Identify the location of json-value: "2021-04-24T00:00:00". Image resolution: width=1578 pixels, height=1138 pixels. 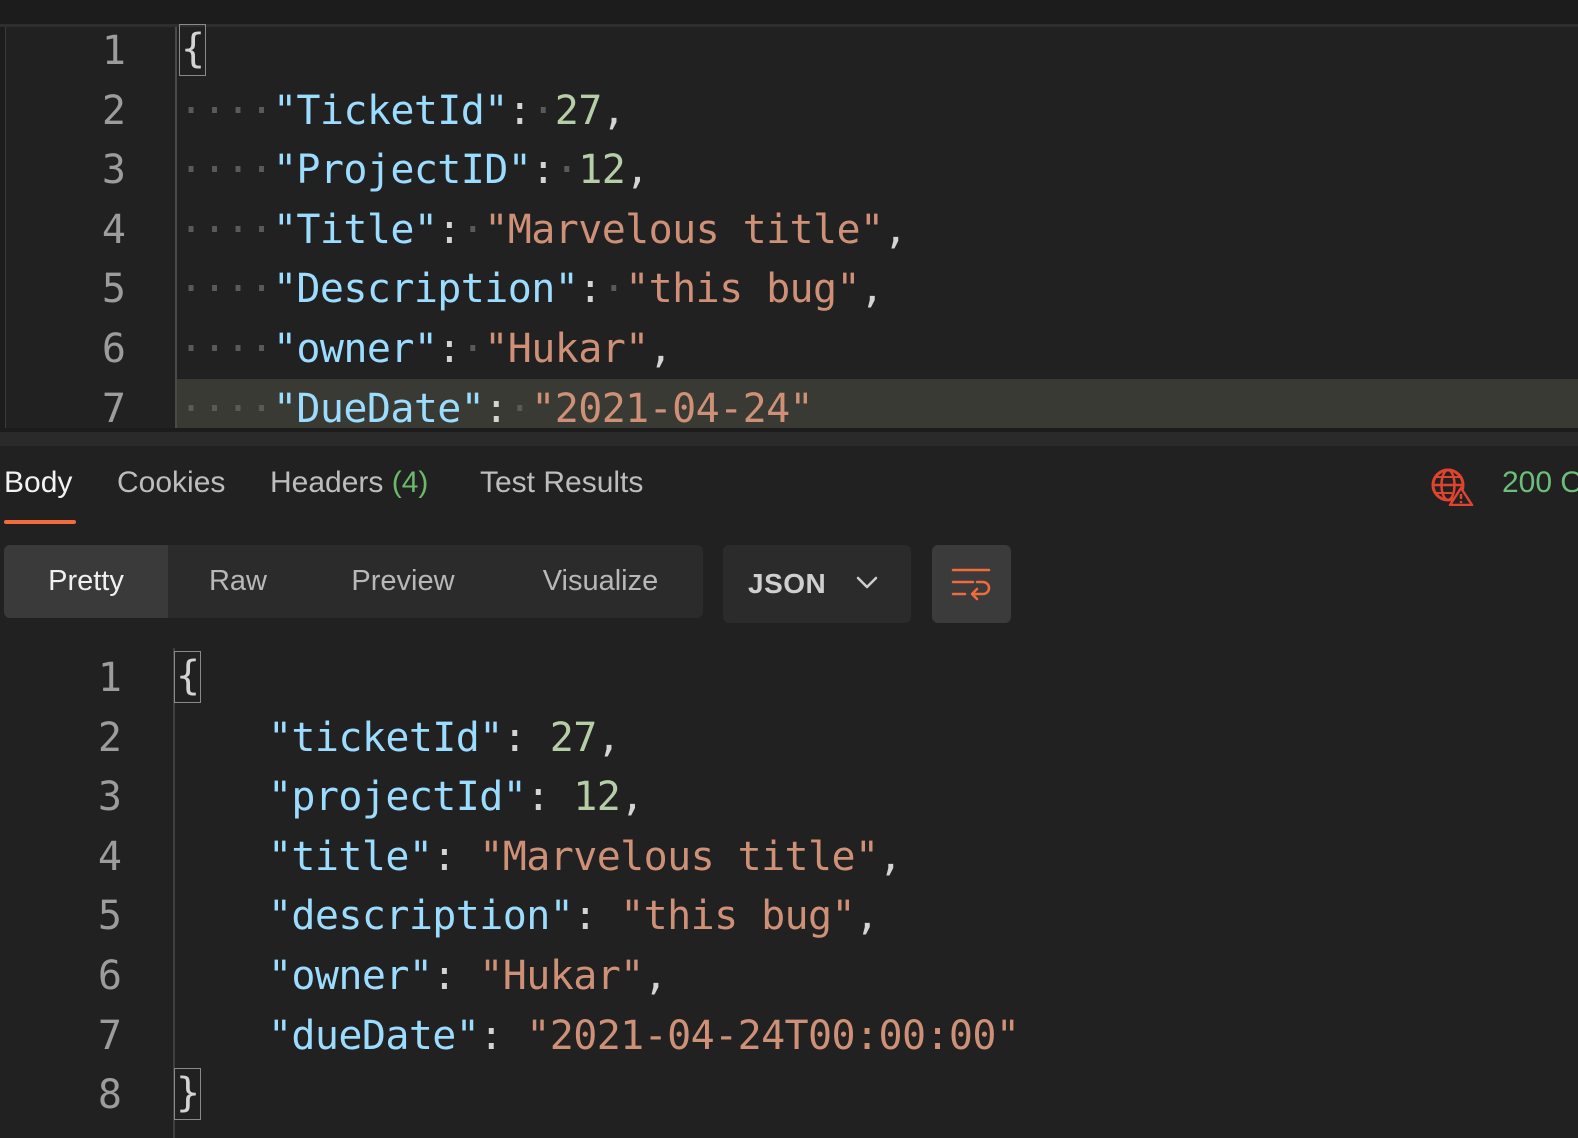
(773, 1035).